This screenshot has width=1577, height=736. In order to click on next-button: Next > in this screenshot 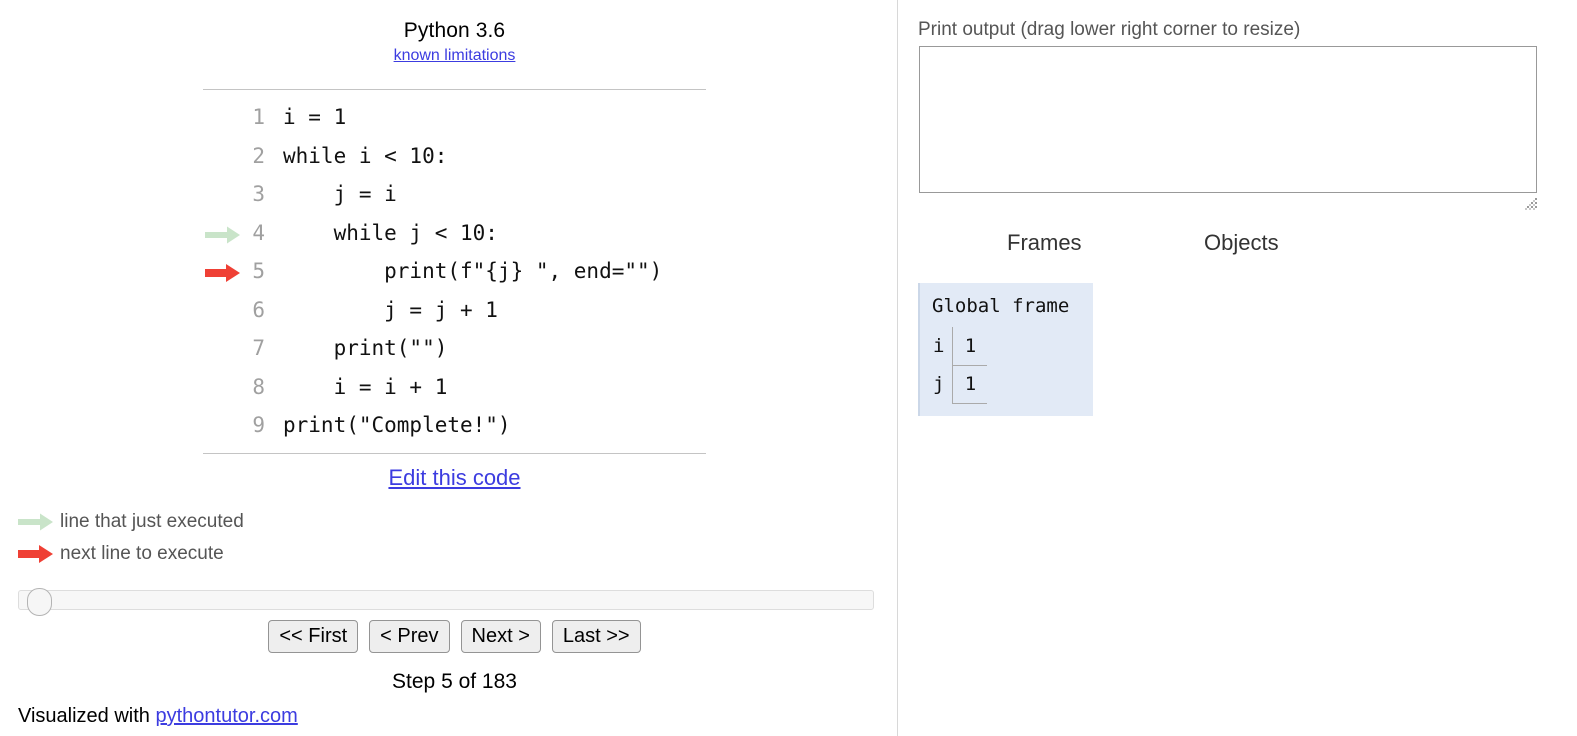, I will do `click(500, 636)`.